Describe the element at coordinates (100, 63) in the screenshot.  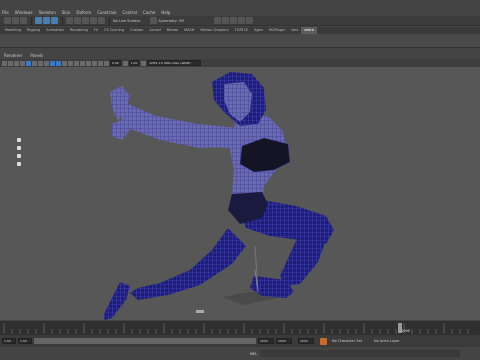
I see `xray-joints-icon` at that location.